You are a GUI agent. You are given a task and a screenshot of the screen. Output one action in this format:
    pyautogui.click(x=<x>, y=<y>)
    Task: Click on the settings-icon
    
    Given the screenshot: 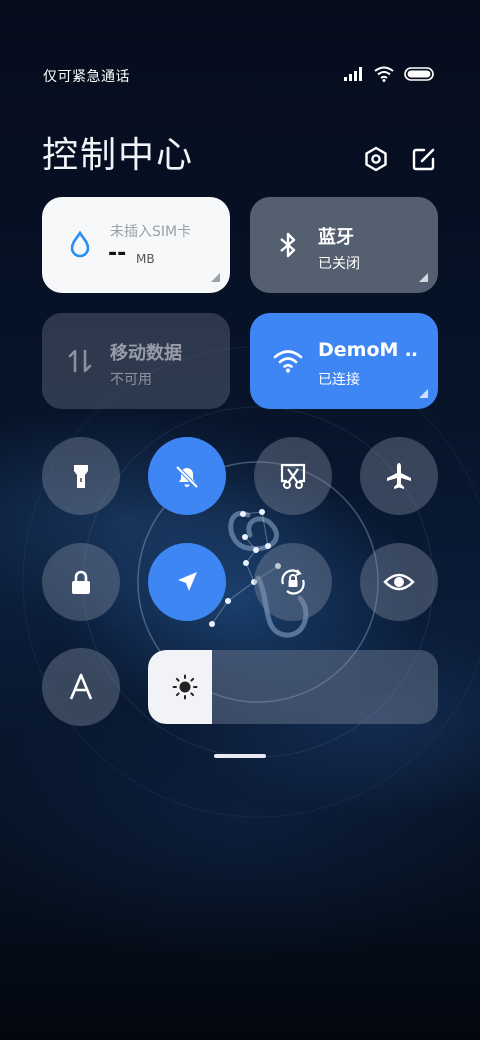 What is the action you would take?
    pyautogui.click(x=376, y=159)
    